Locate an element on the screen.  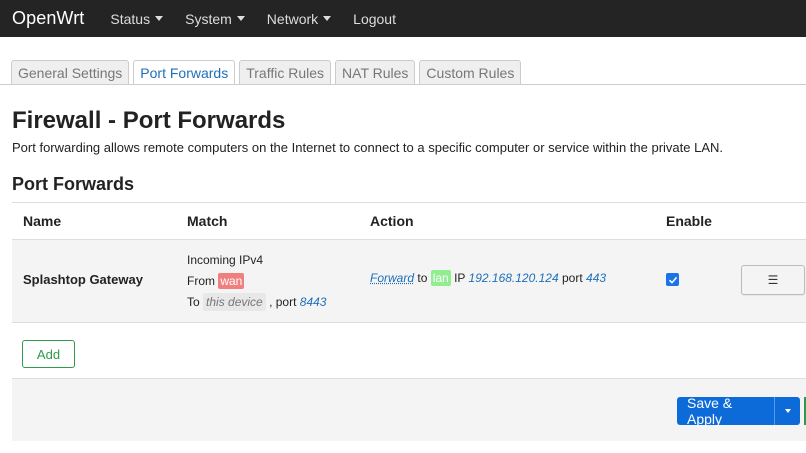
to-label: To is located at coordinates (193, 302).